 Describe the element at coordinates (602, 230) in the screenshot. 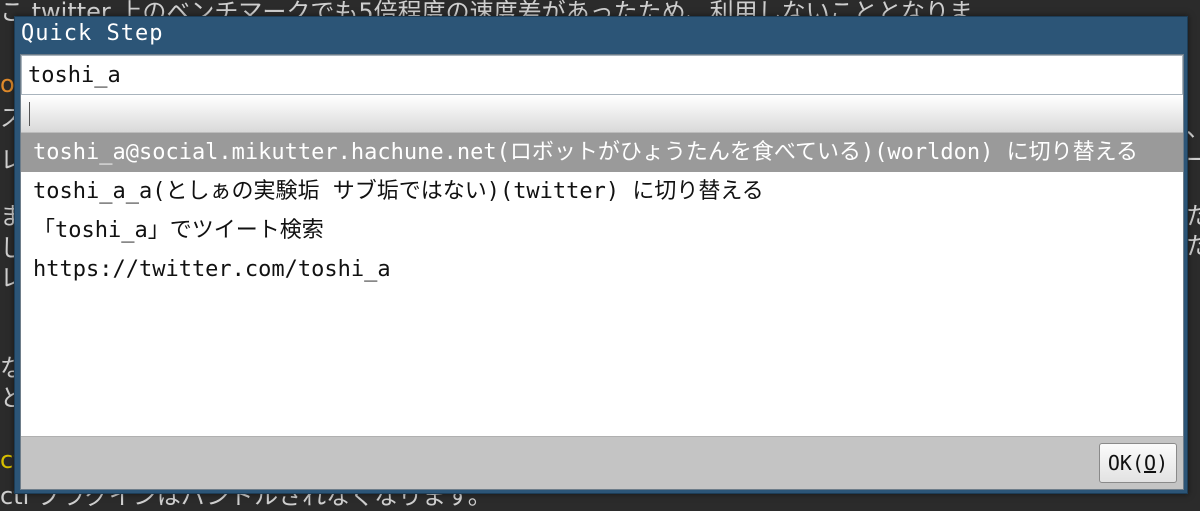

I see `result-item-tweet-search: 「toshi_a」でツイート検索` at that location.